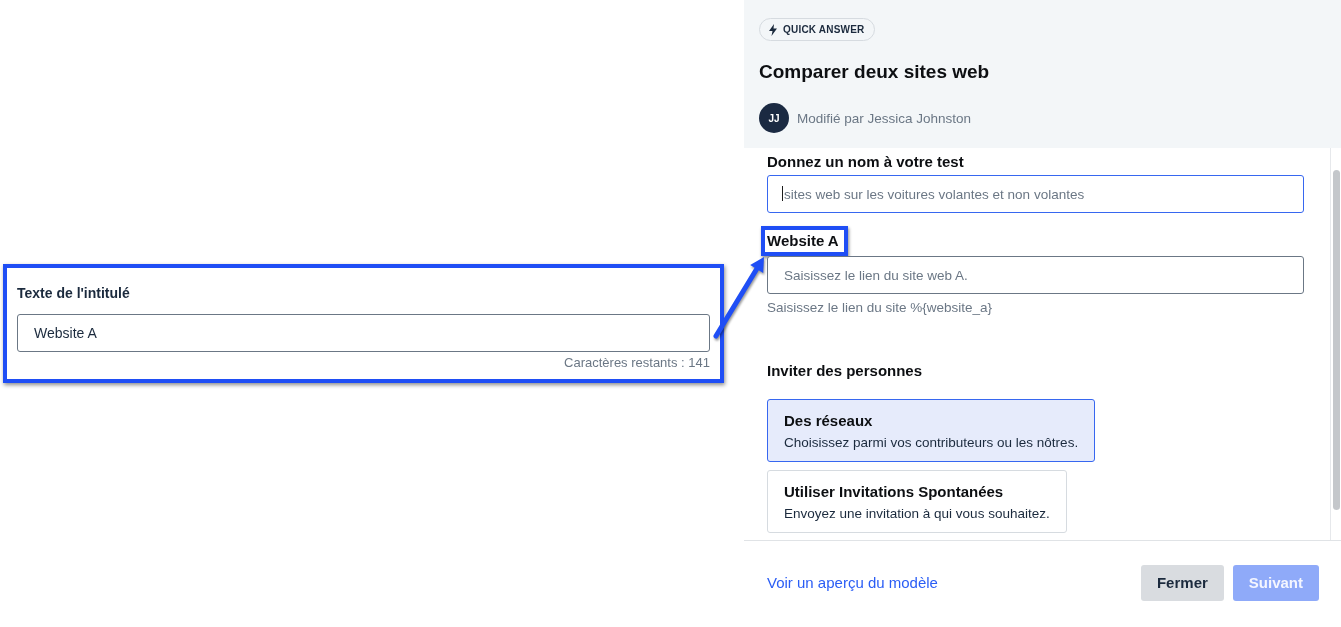  What do you see at coordinates (917, 501) in the screenshot?
I see `option-card: Utiliser Invitations Spontanées Envoyez une invitation à qui vous souhaitez.` at bounding box center [917, 501].